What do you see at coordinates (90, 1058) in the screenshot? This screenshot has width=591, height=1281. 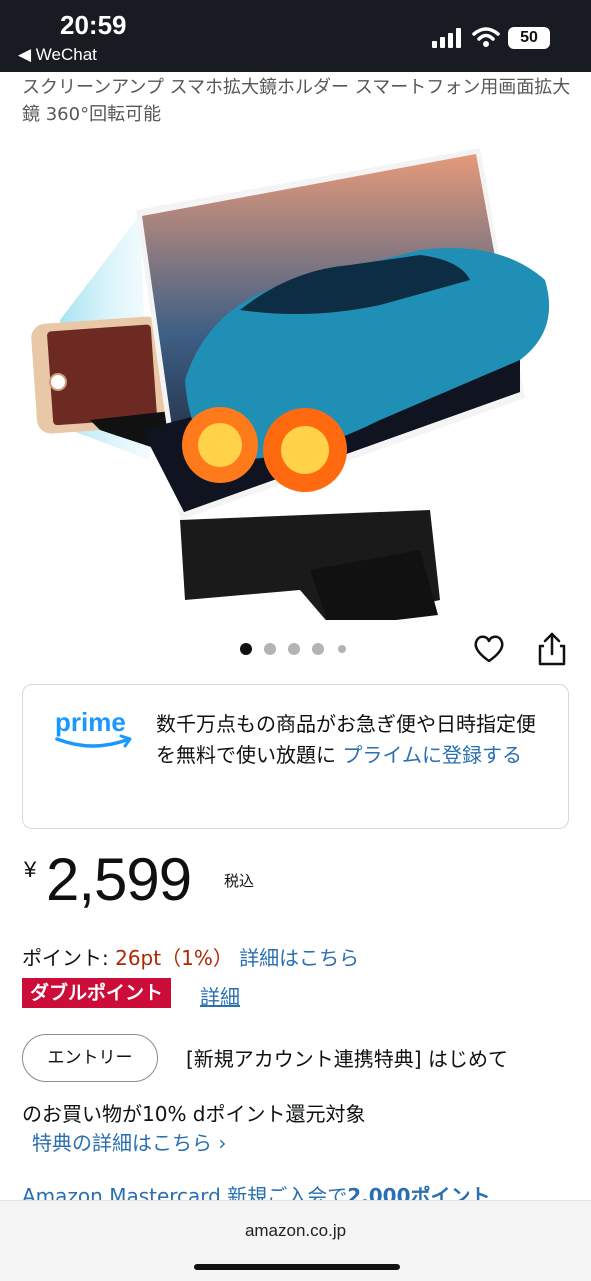 I see `entry-button: エントリー` at bounding box center [90, 1058].